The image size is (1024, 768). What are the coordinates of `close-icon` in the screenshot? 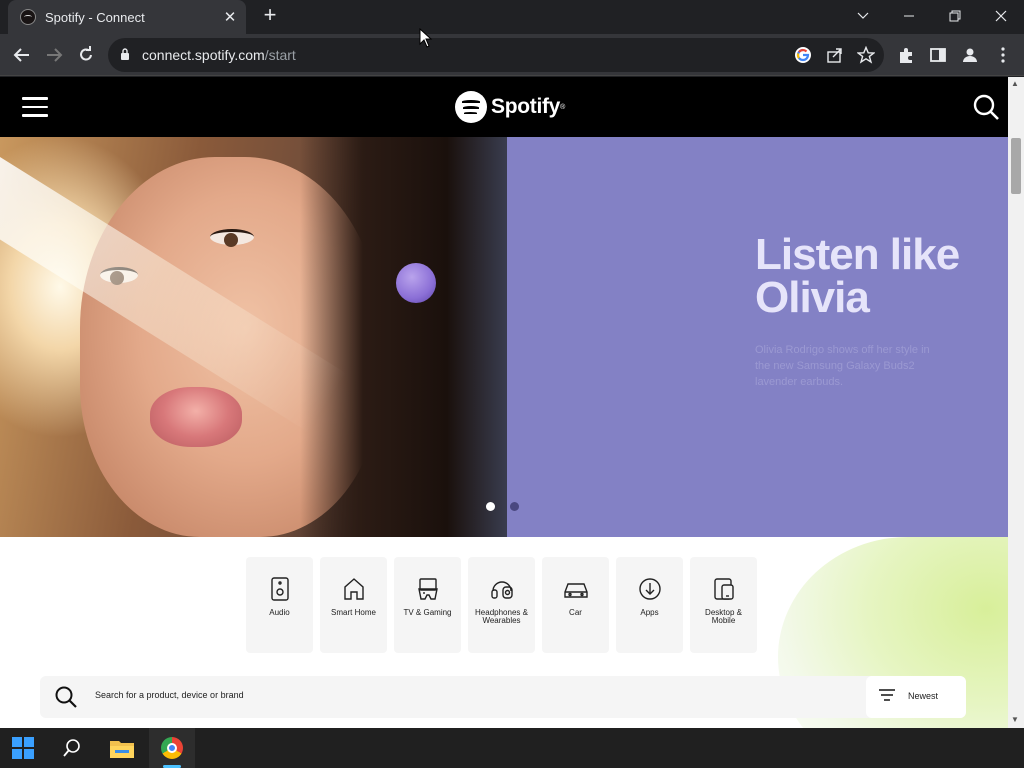 It's located at (1001, 16).